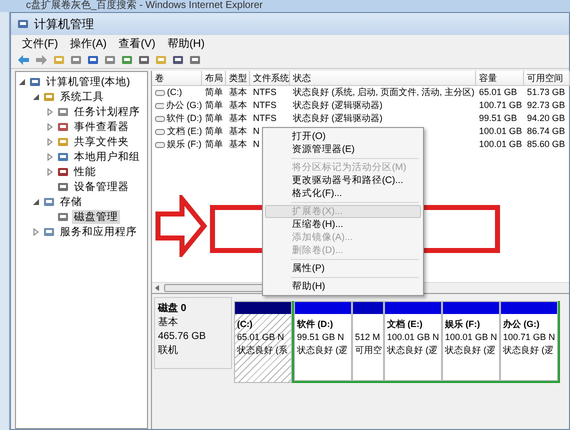  Describe the element at coordinates (529, 337) in the screenshot. I see `partition-size: 100.71 GB N` at that location.